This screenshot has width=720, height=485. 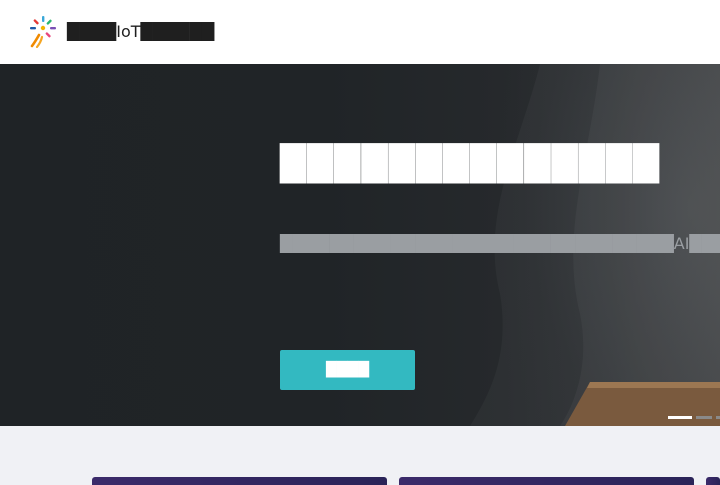 What do you see at coordinates (694, 417) in the screenshot?
I see `carousel-indicators` at bounding box center [694, 417].